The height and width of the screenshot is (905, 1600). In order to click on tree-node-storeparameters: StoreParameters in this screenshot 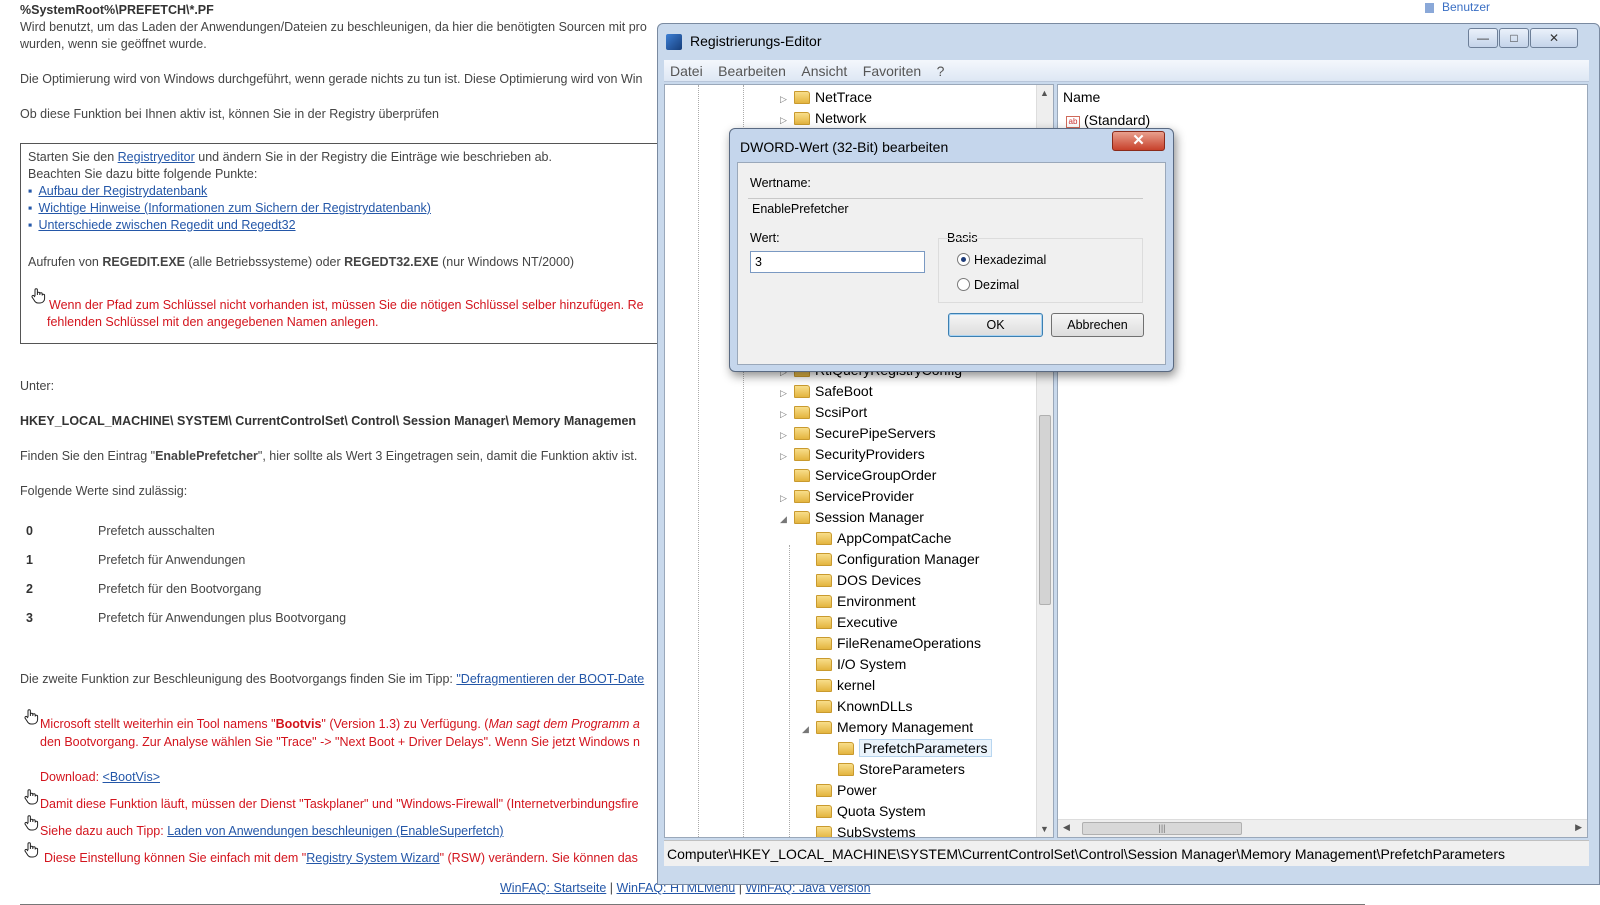, I will do `click(894, 769)`.